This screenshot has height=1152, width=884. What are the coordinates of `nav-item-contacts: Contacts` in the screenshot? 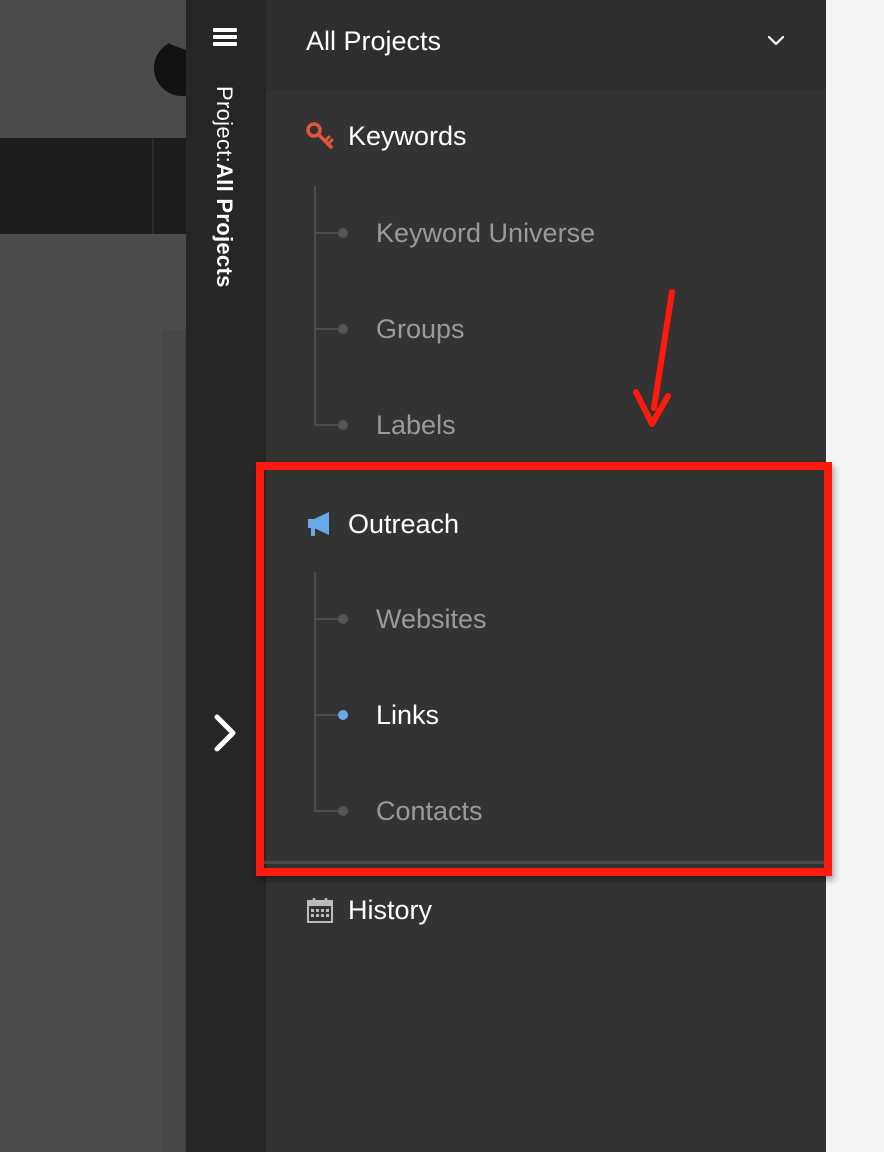 It's located at (554, 811).